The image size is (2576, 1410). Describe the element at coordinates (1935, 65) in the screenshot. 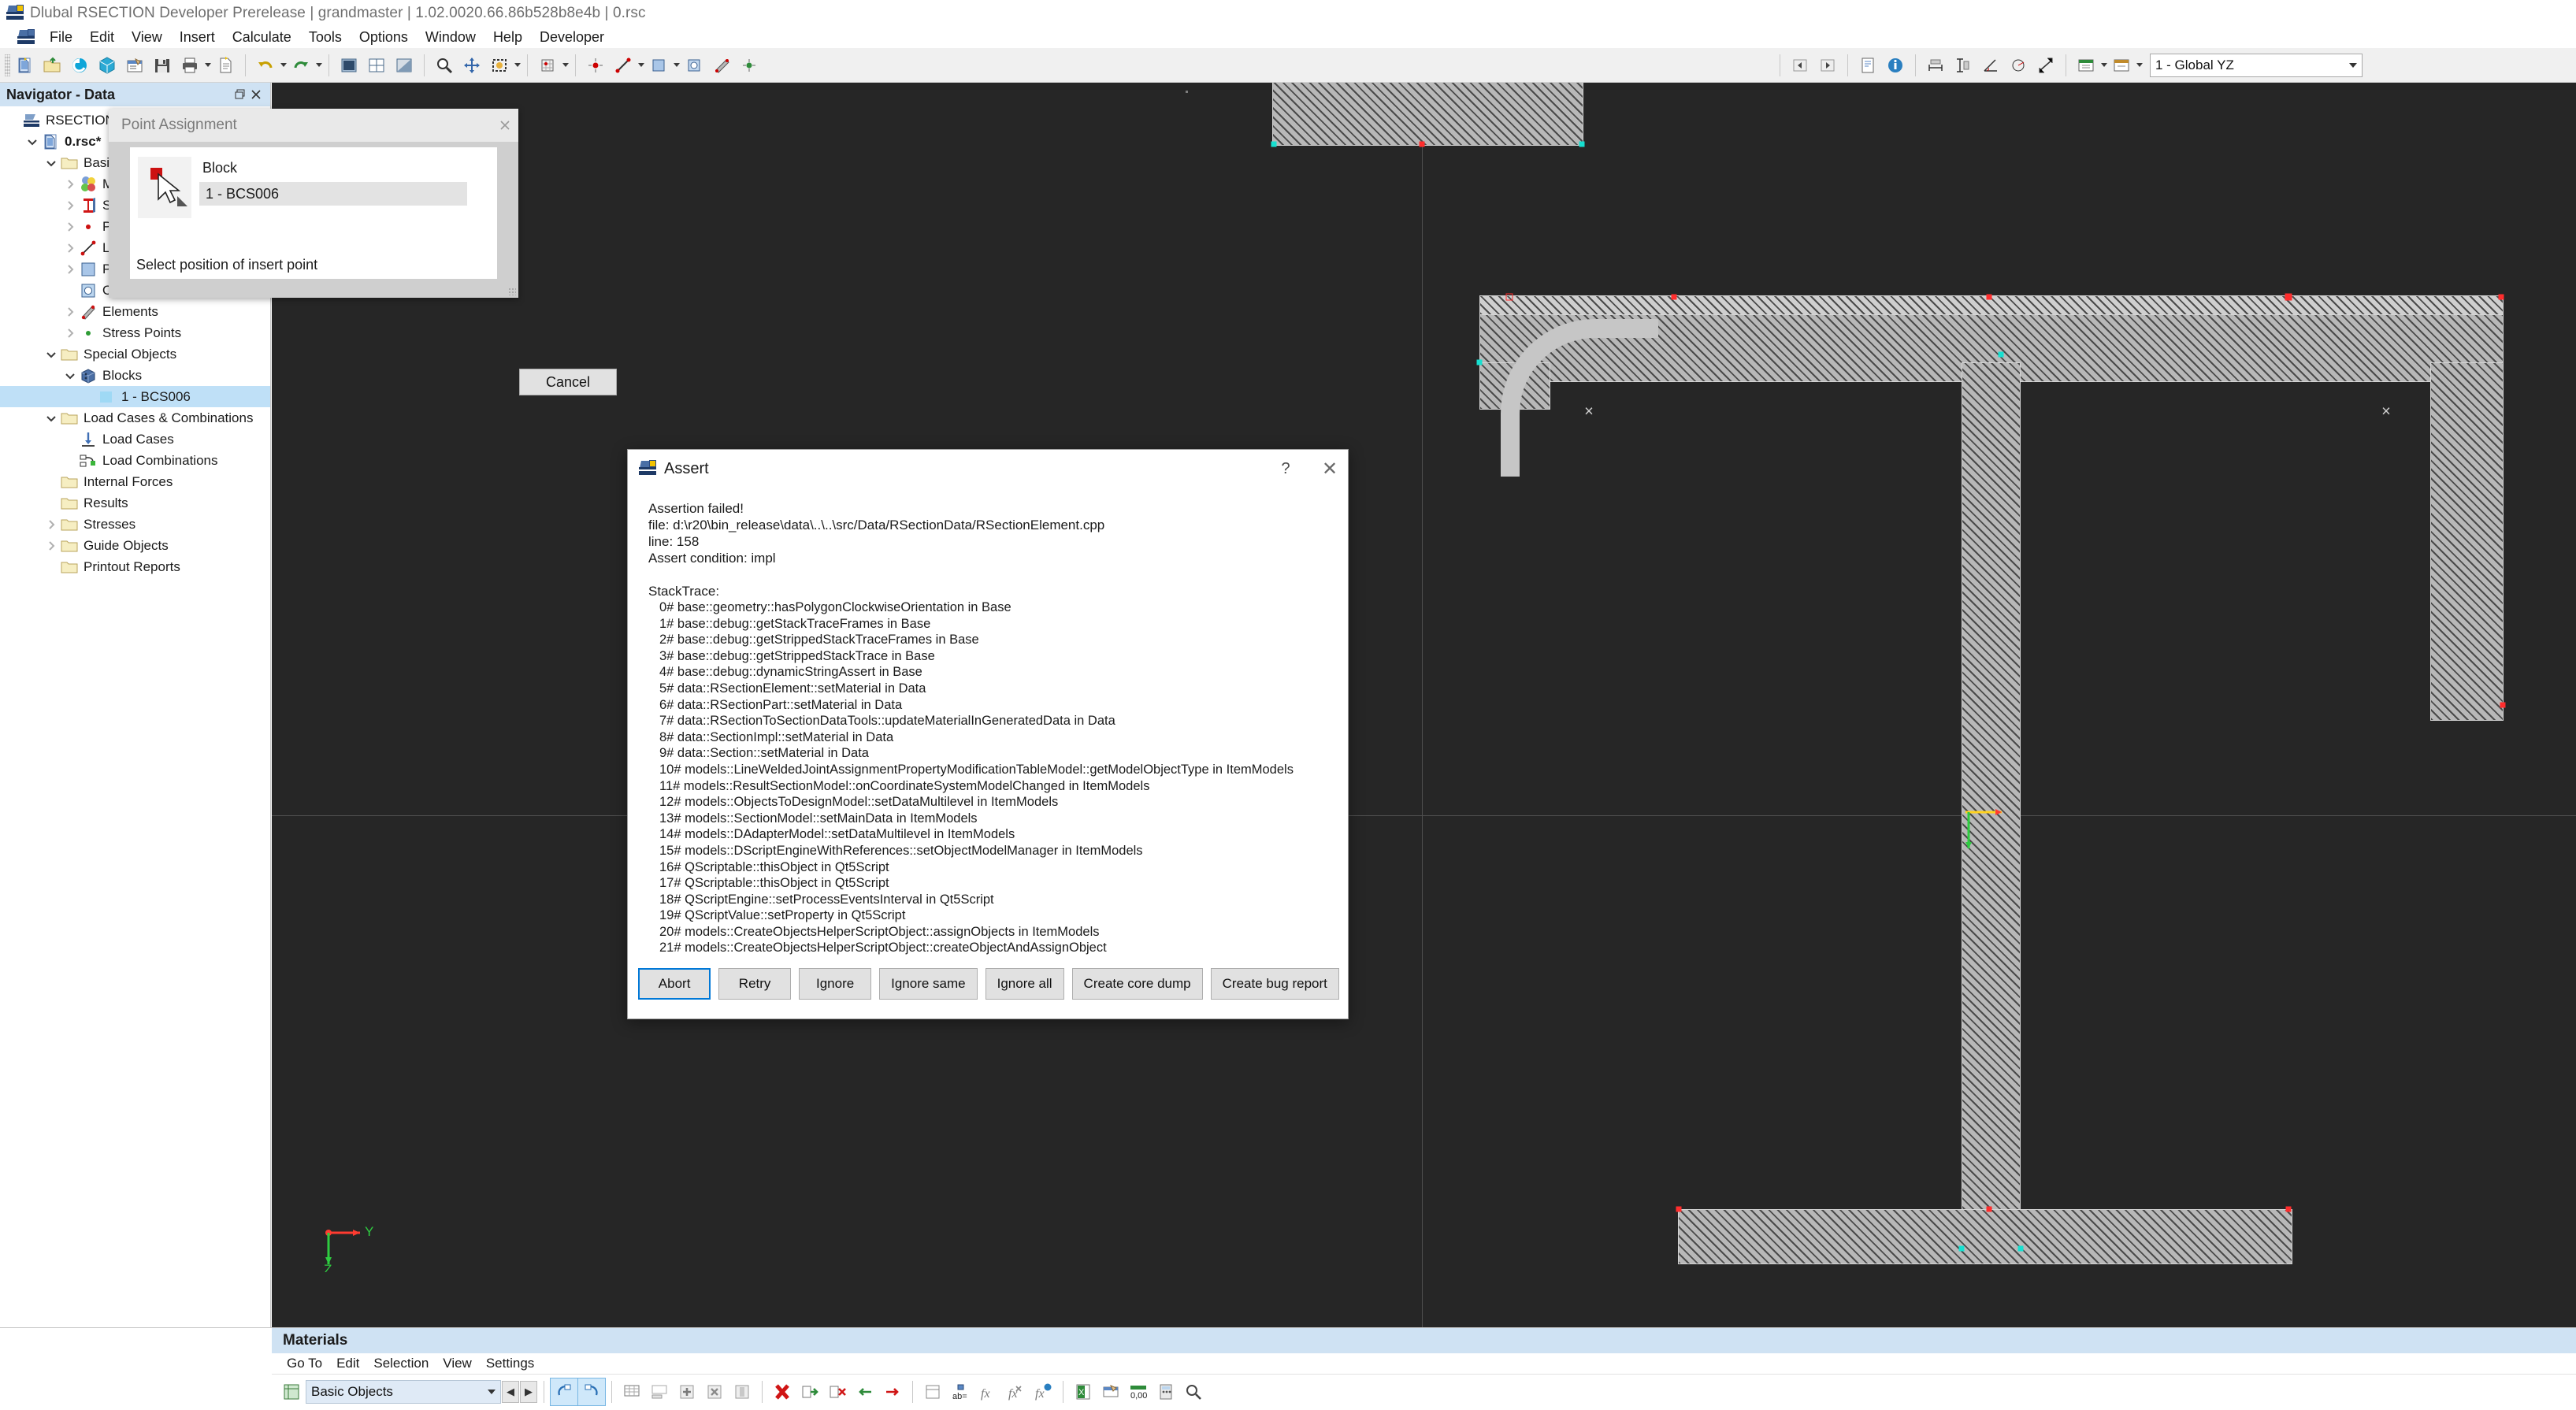

I see `dim-horizontal-icon` at that location.